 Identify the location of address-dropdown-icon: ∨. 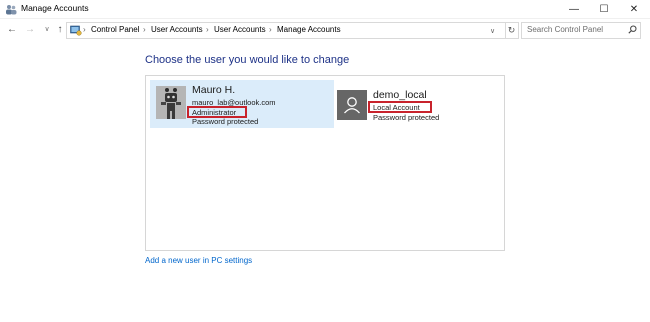
(492, 31).